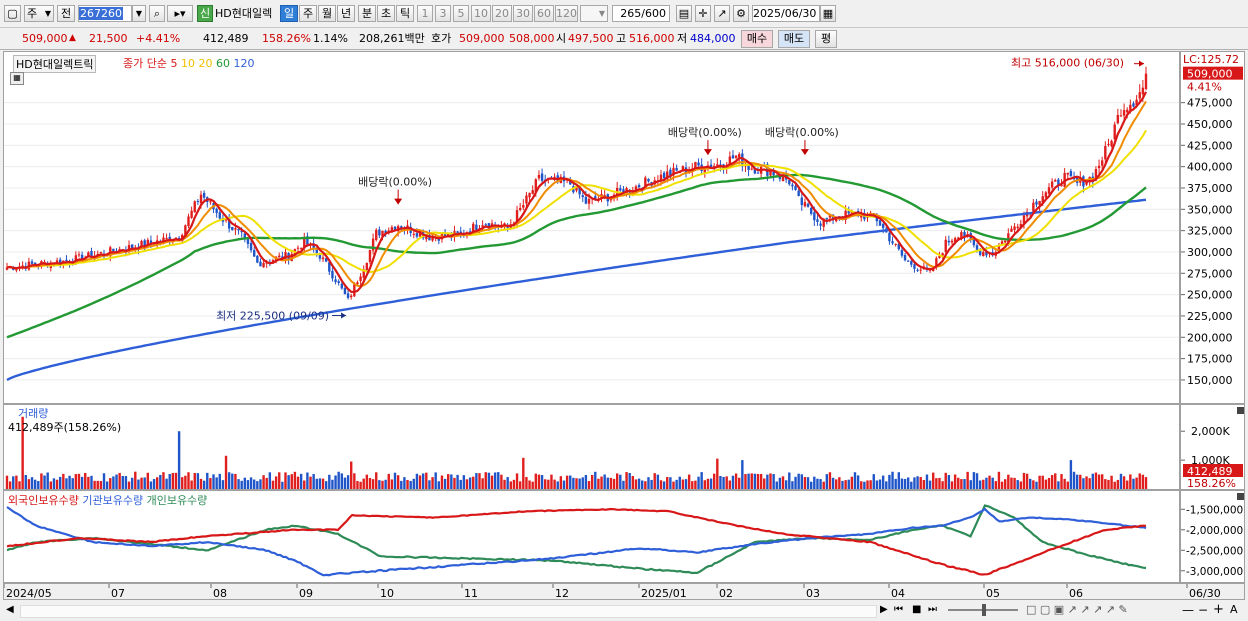  What do you see at coordinates (794, 39) in the screenshot?
I see `sell-button: 매도` at bounding box center [794, 39].